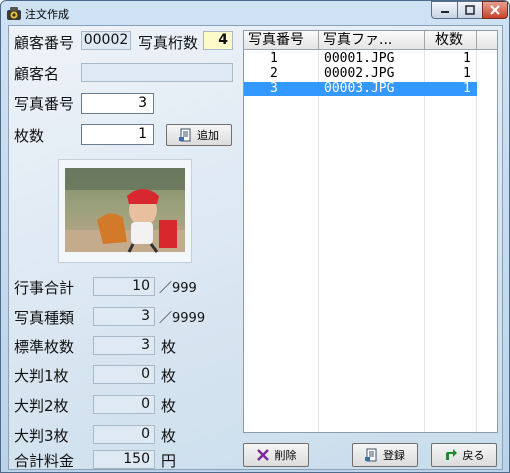 This screenshot has width=510, height=473. I want to click on customer-no-field: 00002, so click(106, 40).